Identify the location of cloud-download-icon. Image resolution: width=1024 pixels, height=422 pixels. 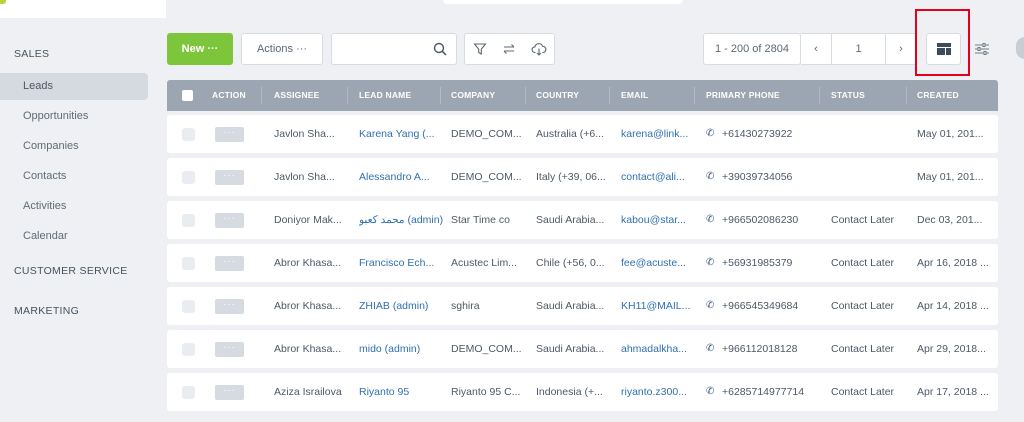
(539, 49).